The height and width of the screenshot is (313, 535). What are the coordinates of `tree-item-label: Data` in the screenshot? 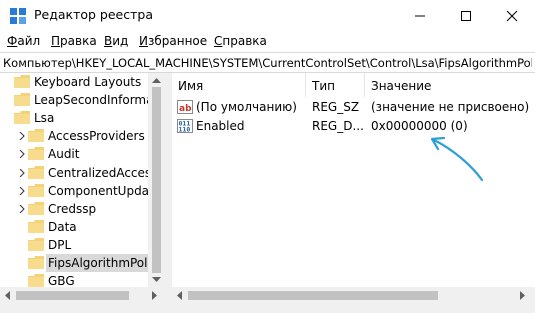 It's located at (62, 226).